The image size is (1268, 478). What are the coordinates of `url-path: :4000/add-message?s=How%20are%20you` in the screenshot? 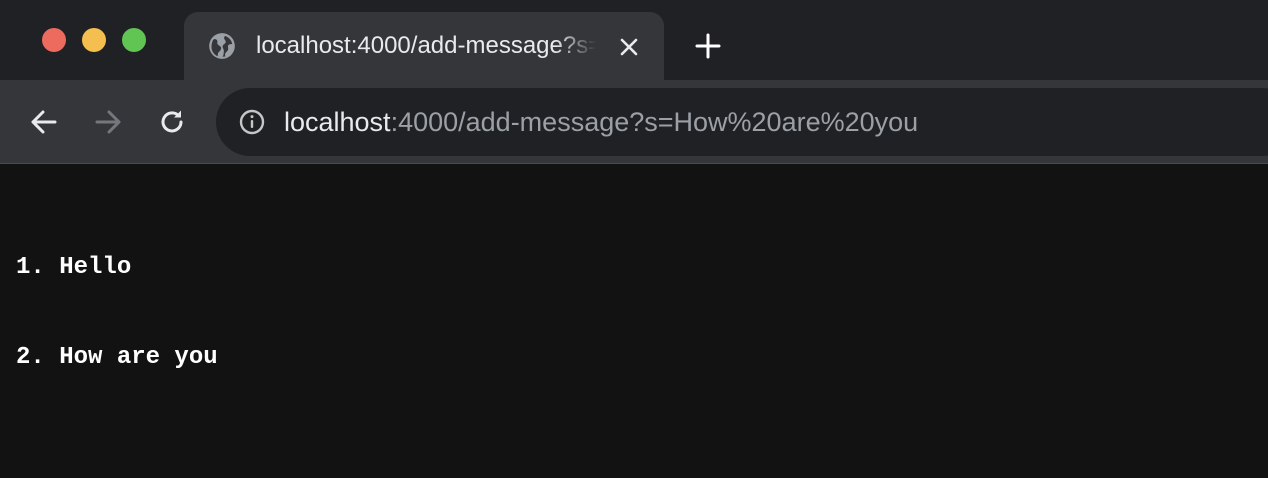 It's located at (654, 122).